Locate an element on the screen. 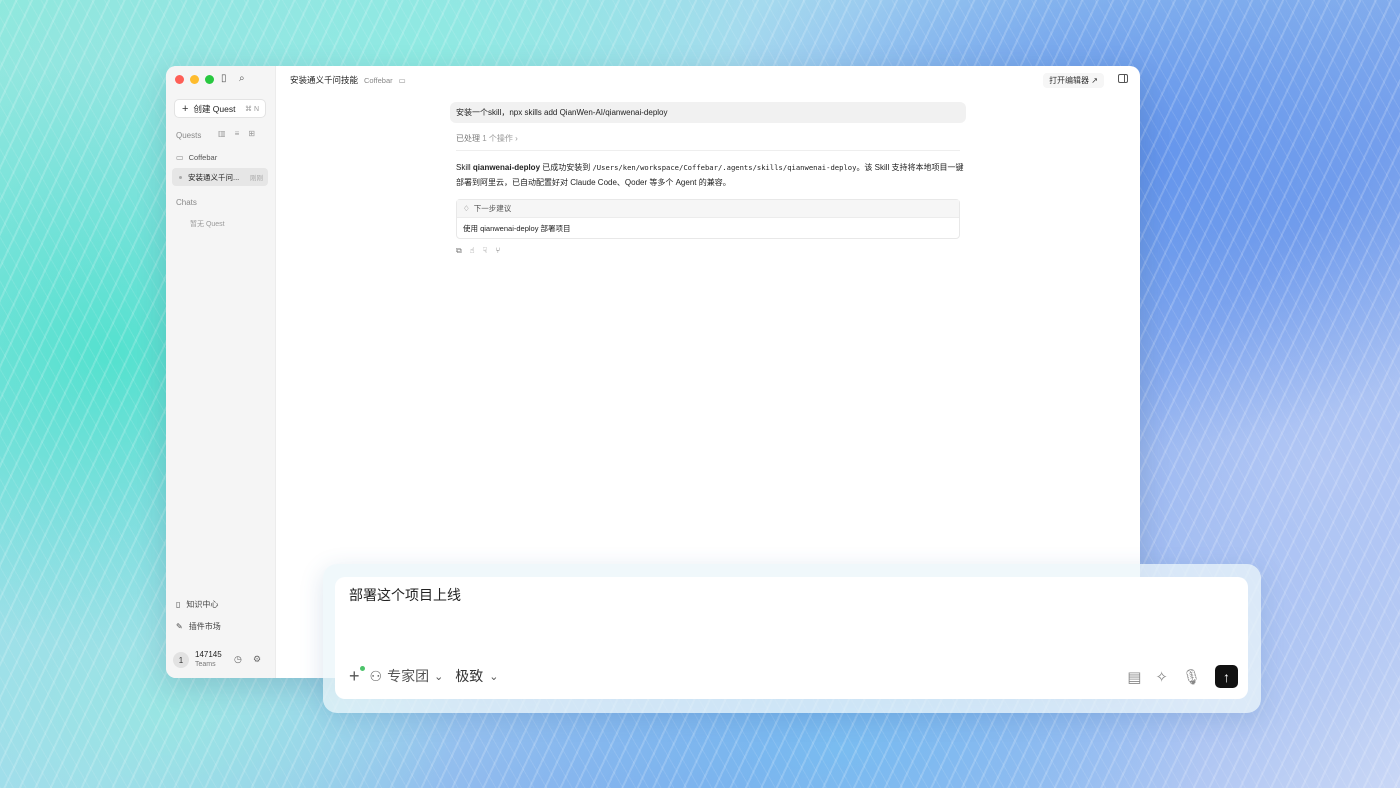  expert-team-label: 专家团 is located at coordinates (408, 676).